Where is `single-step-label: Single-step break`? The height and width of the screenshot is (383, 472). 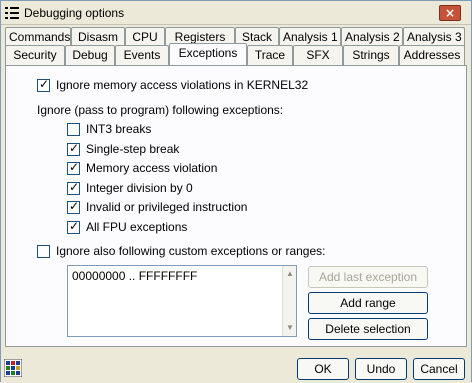
single-step-label: Single-step break is located at coordinates (133, 149).